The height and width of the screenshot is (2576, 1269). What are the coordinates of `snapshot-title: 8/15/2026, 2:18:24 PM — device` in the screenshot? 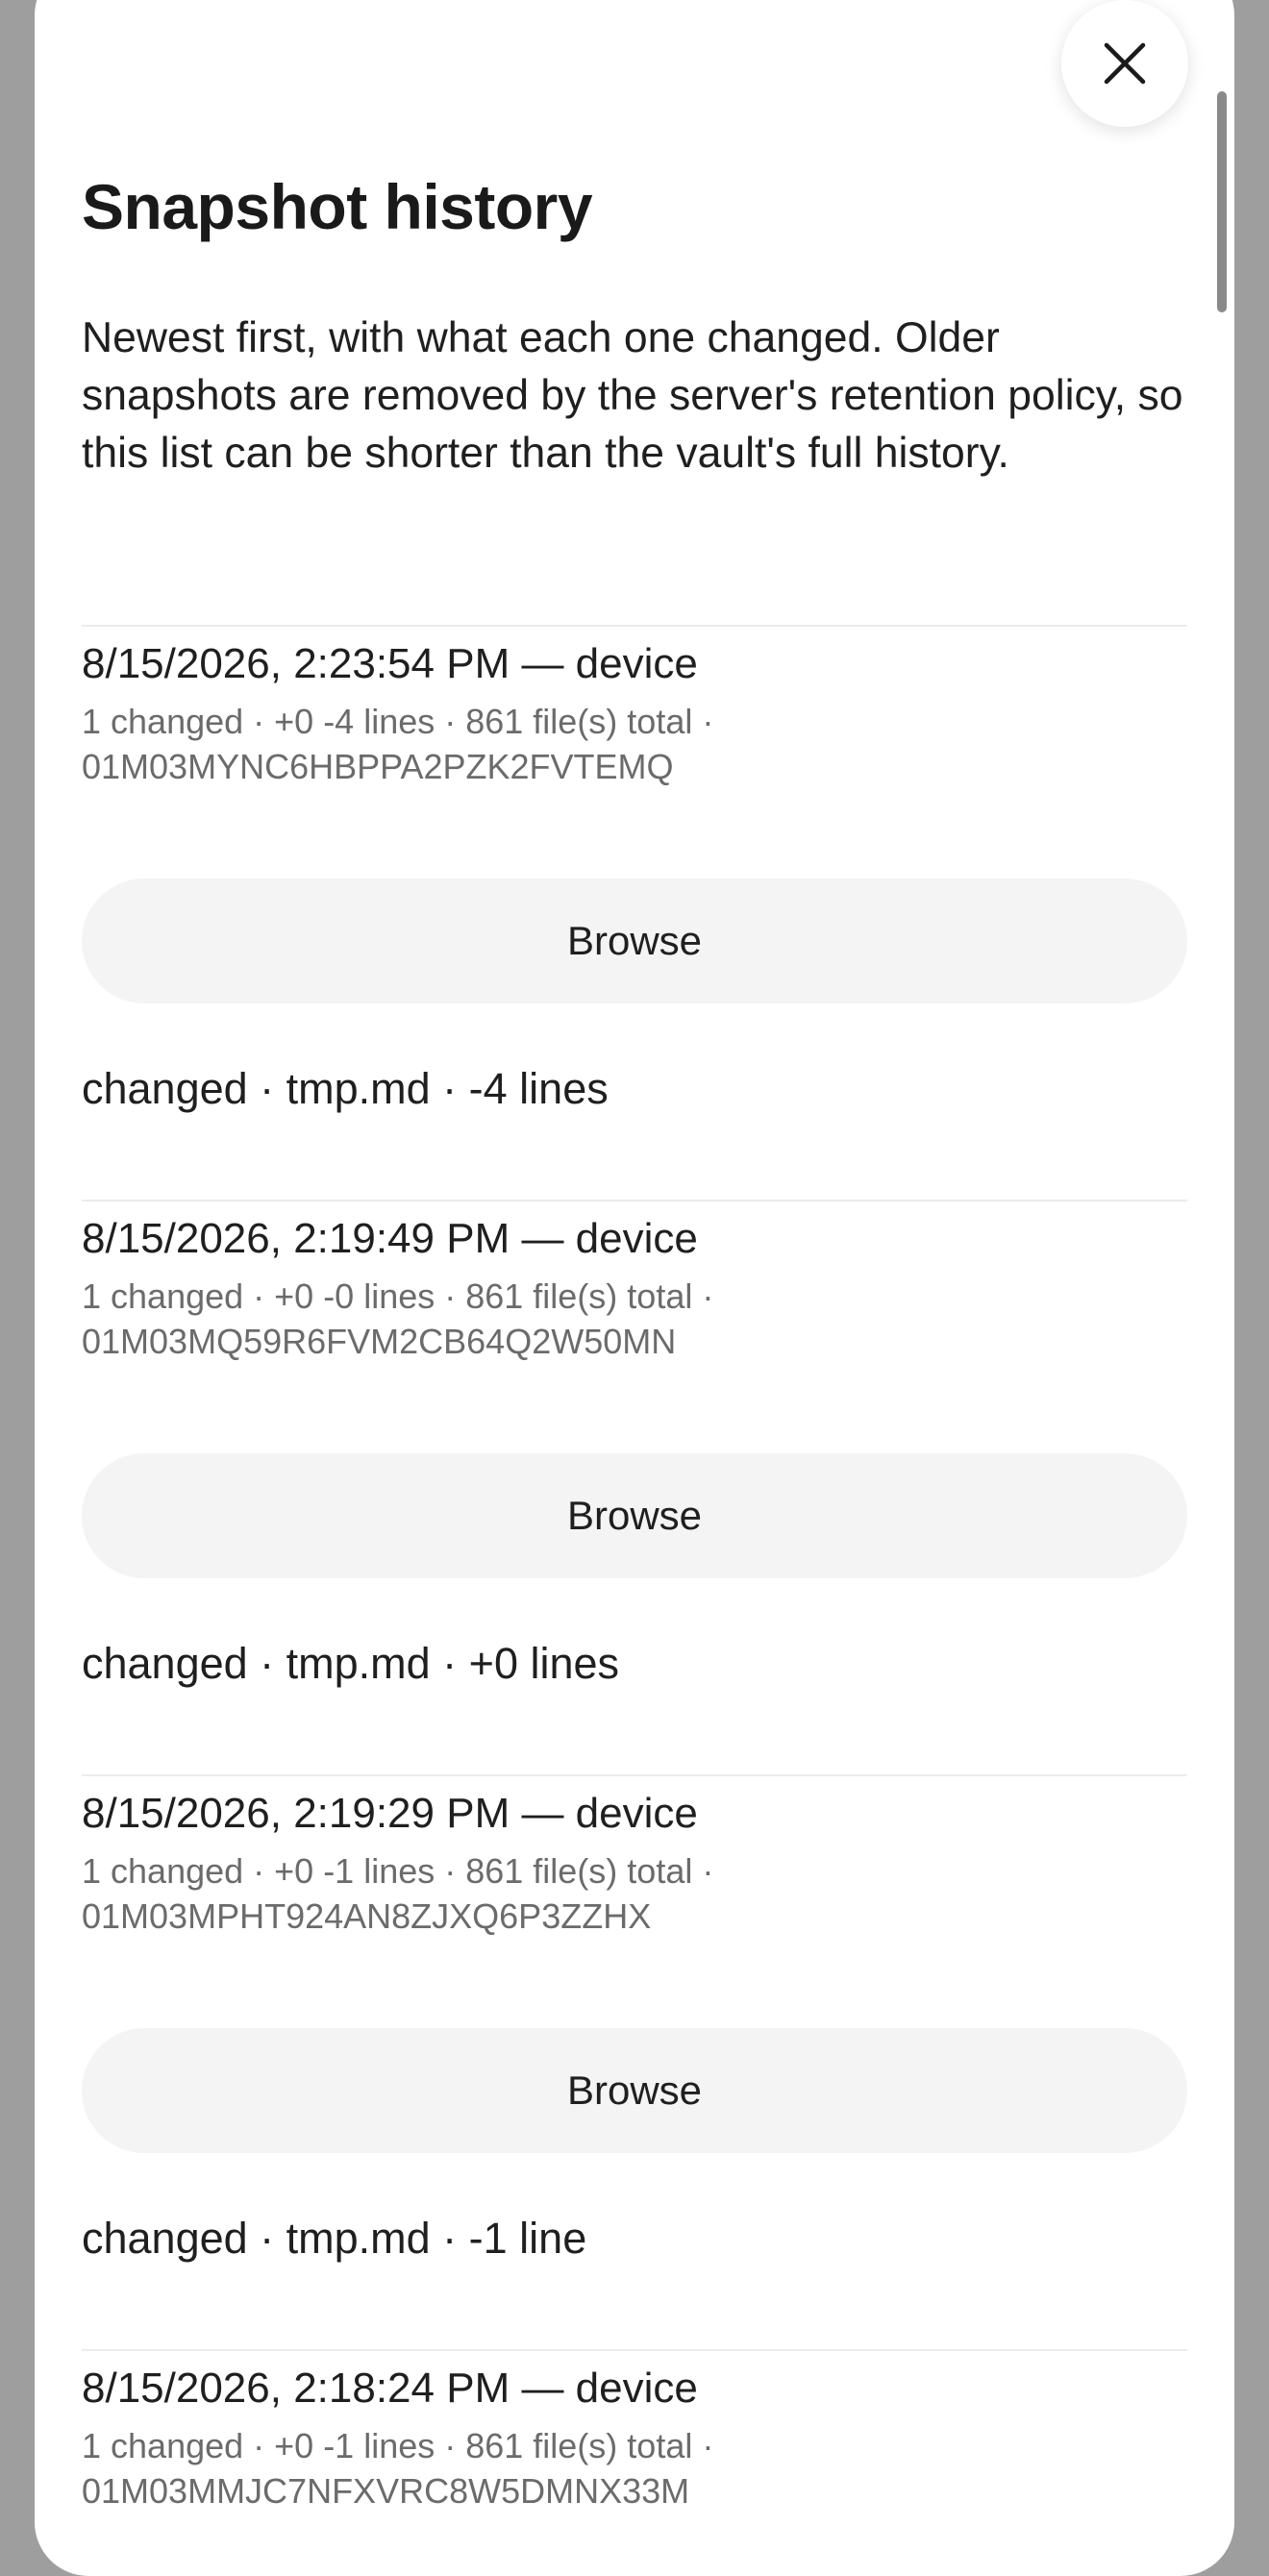 It's located at (390, 2388).